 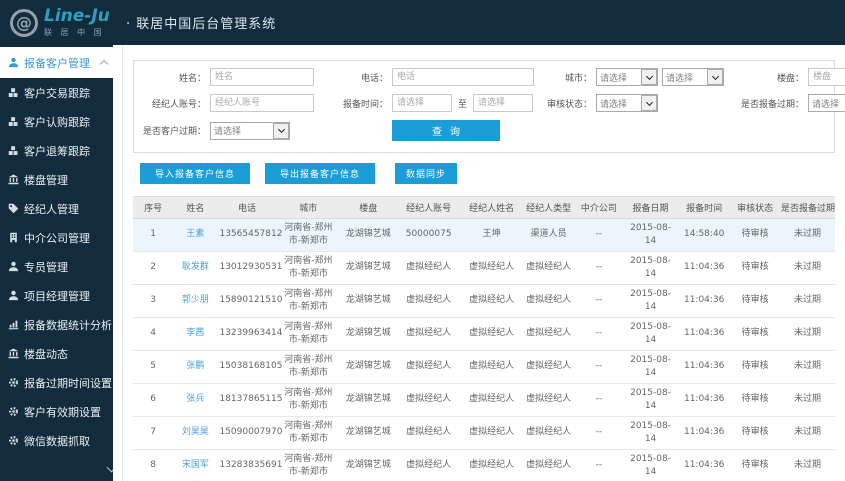 What do you see at coordinates (104, 64) in the screenshot?
I see `chevron-up-icon` at bounding box center [104, 64].